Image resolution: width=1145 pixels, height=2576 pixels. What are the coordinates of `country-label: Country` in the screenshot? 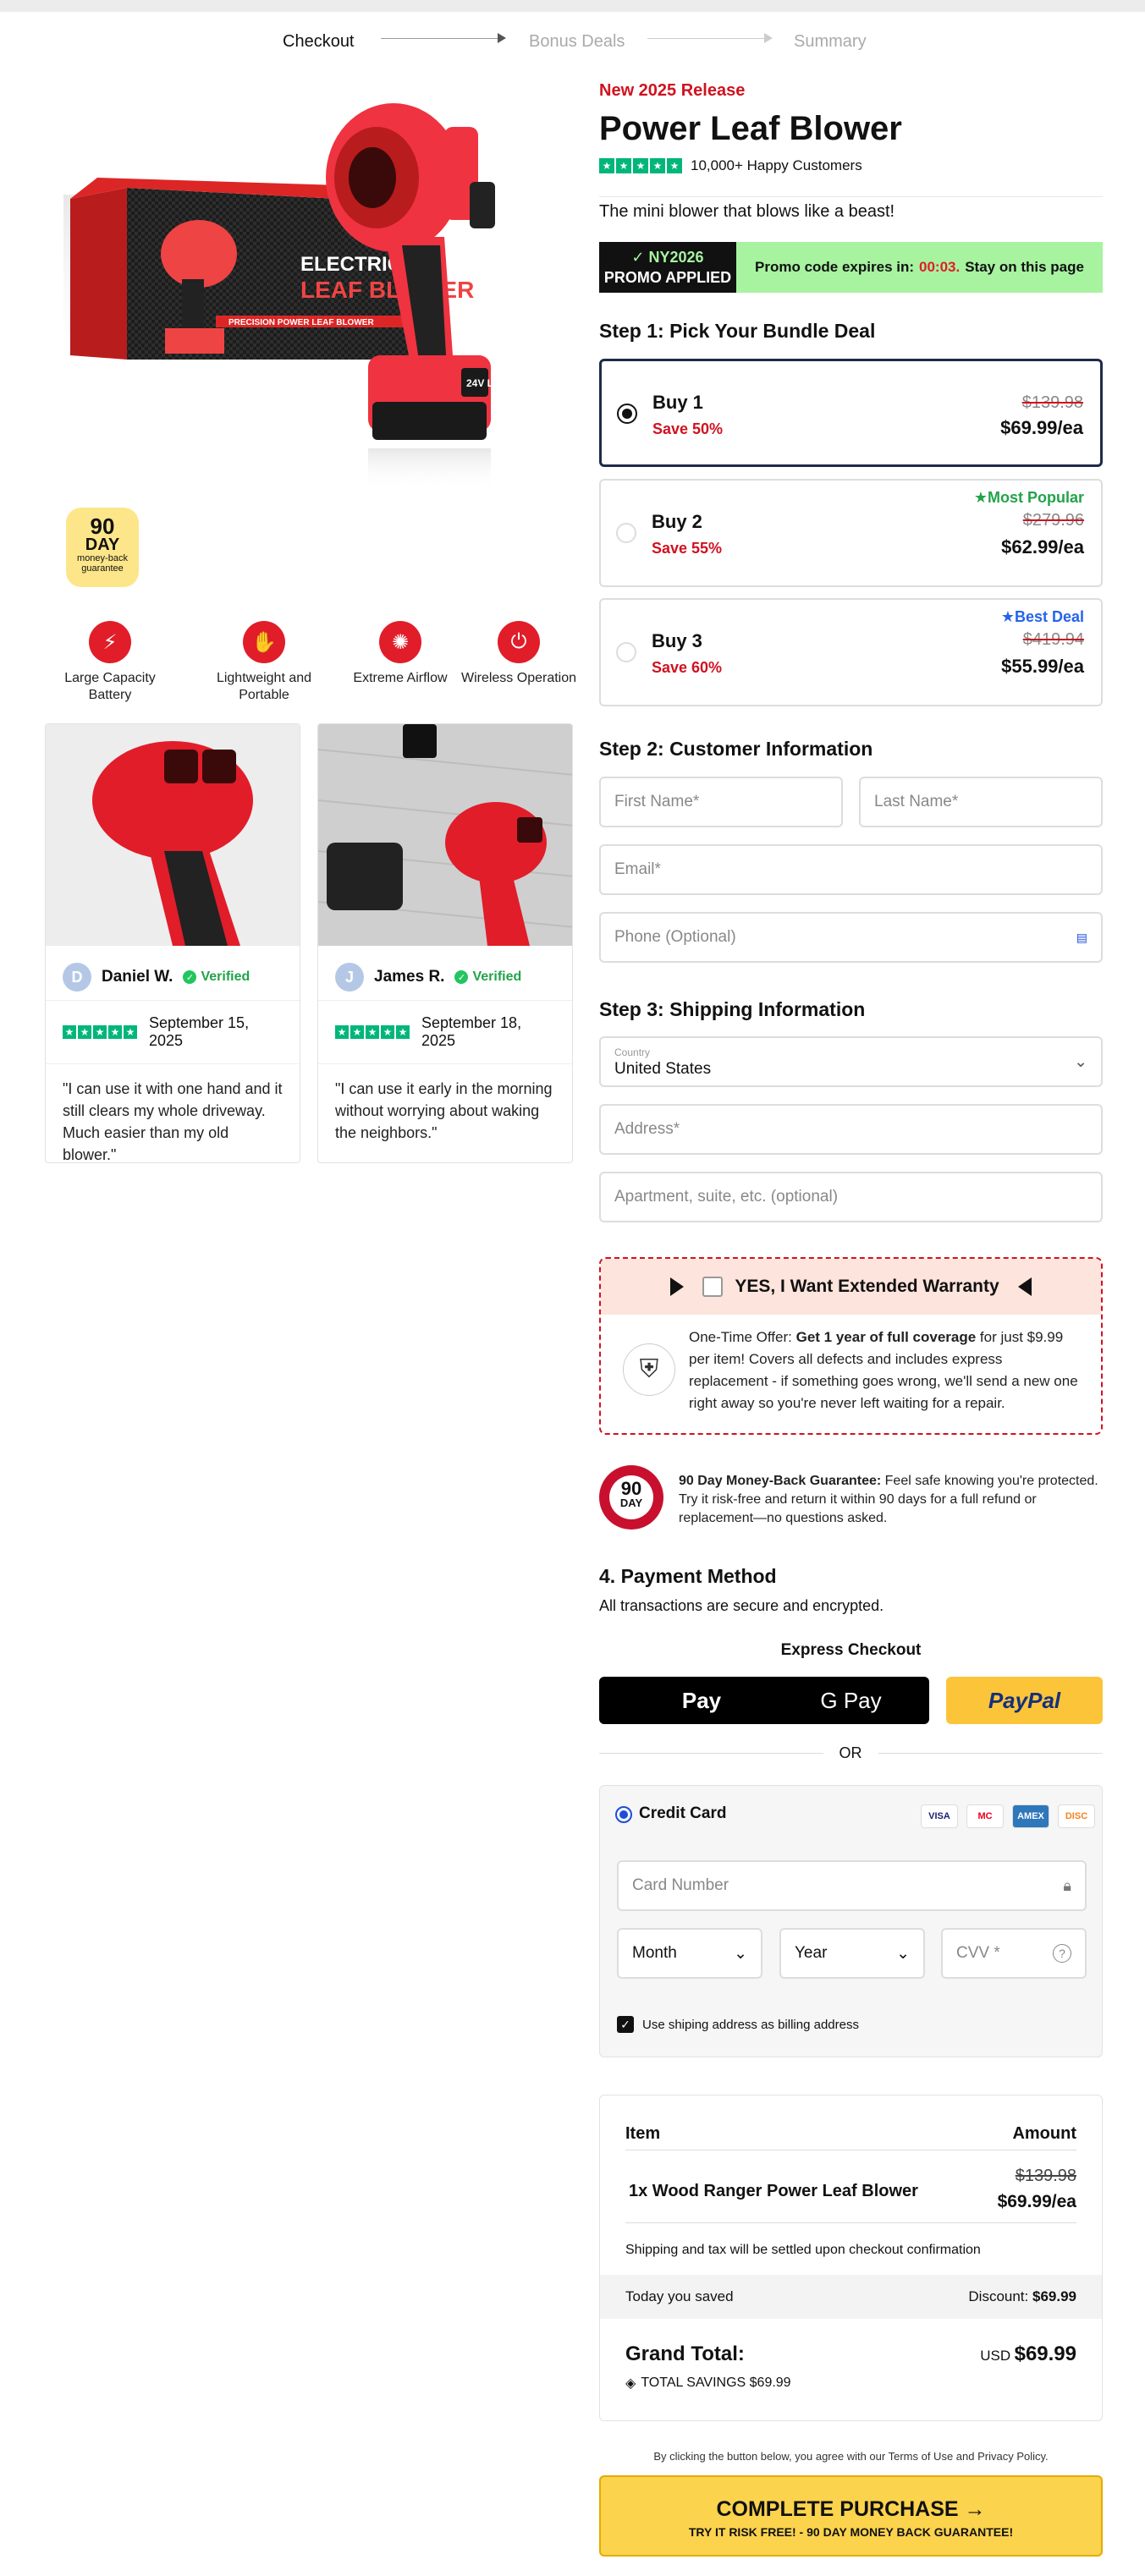 It's located at (633, 1052).